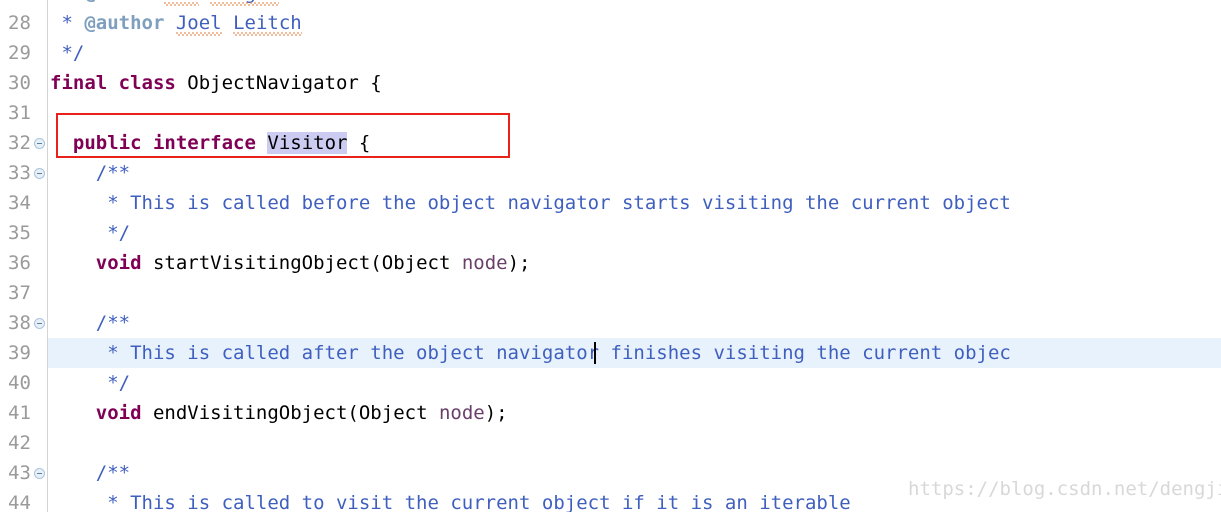 This screenshot has height=512, width=1221. I want to click on gutter-line: 39, so click(23, 353).